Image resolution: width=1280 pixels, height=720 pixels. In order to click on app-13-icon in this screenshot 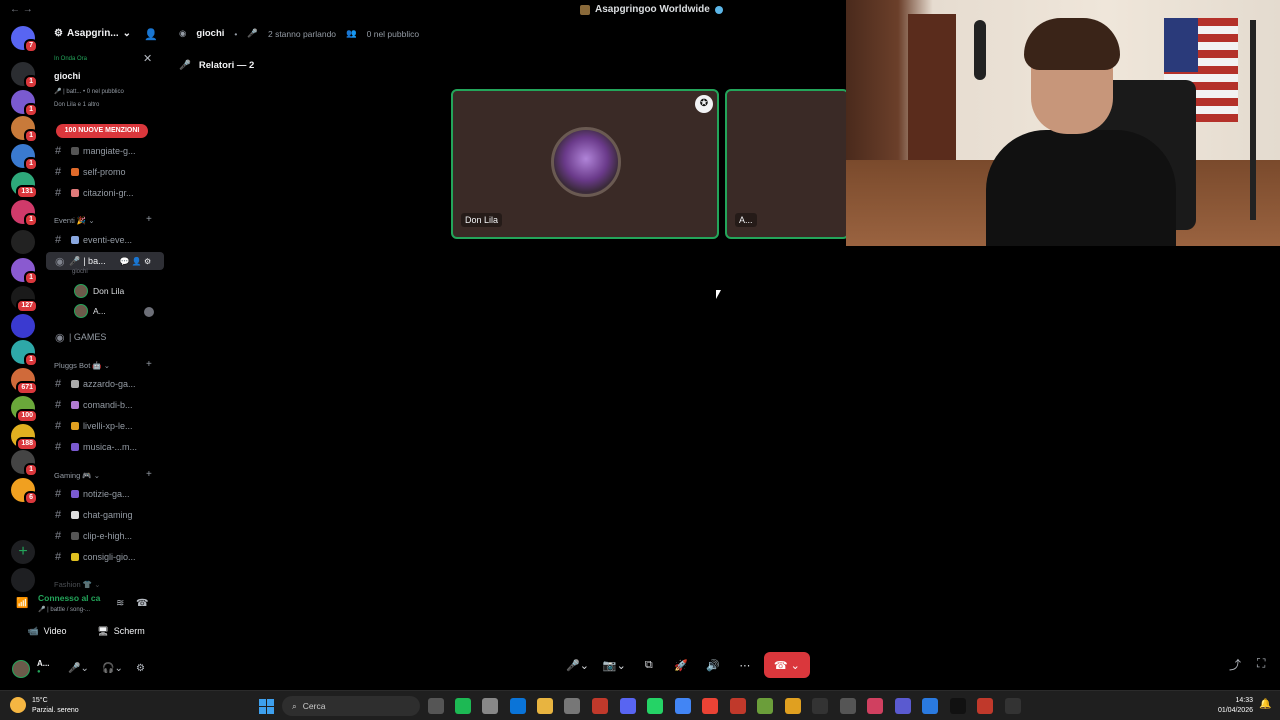, I will do `click(765, 706)`.